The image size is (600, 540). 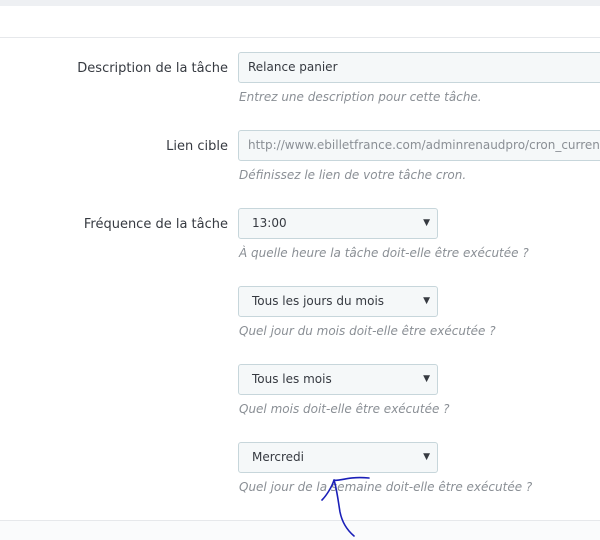 What do you see at coordinates (278, 457) in the screenshot?
I see `weekday-select-value: Mercredi` at bounding box center [278, 457].